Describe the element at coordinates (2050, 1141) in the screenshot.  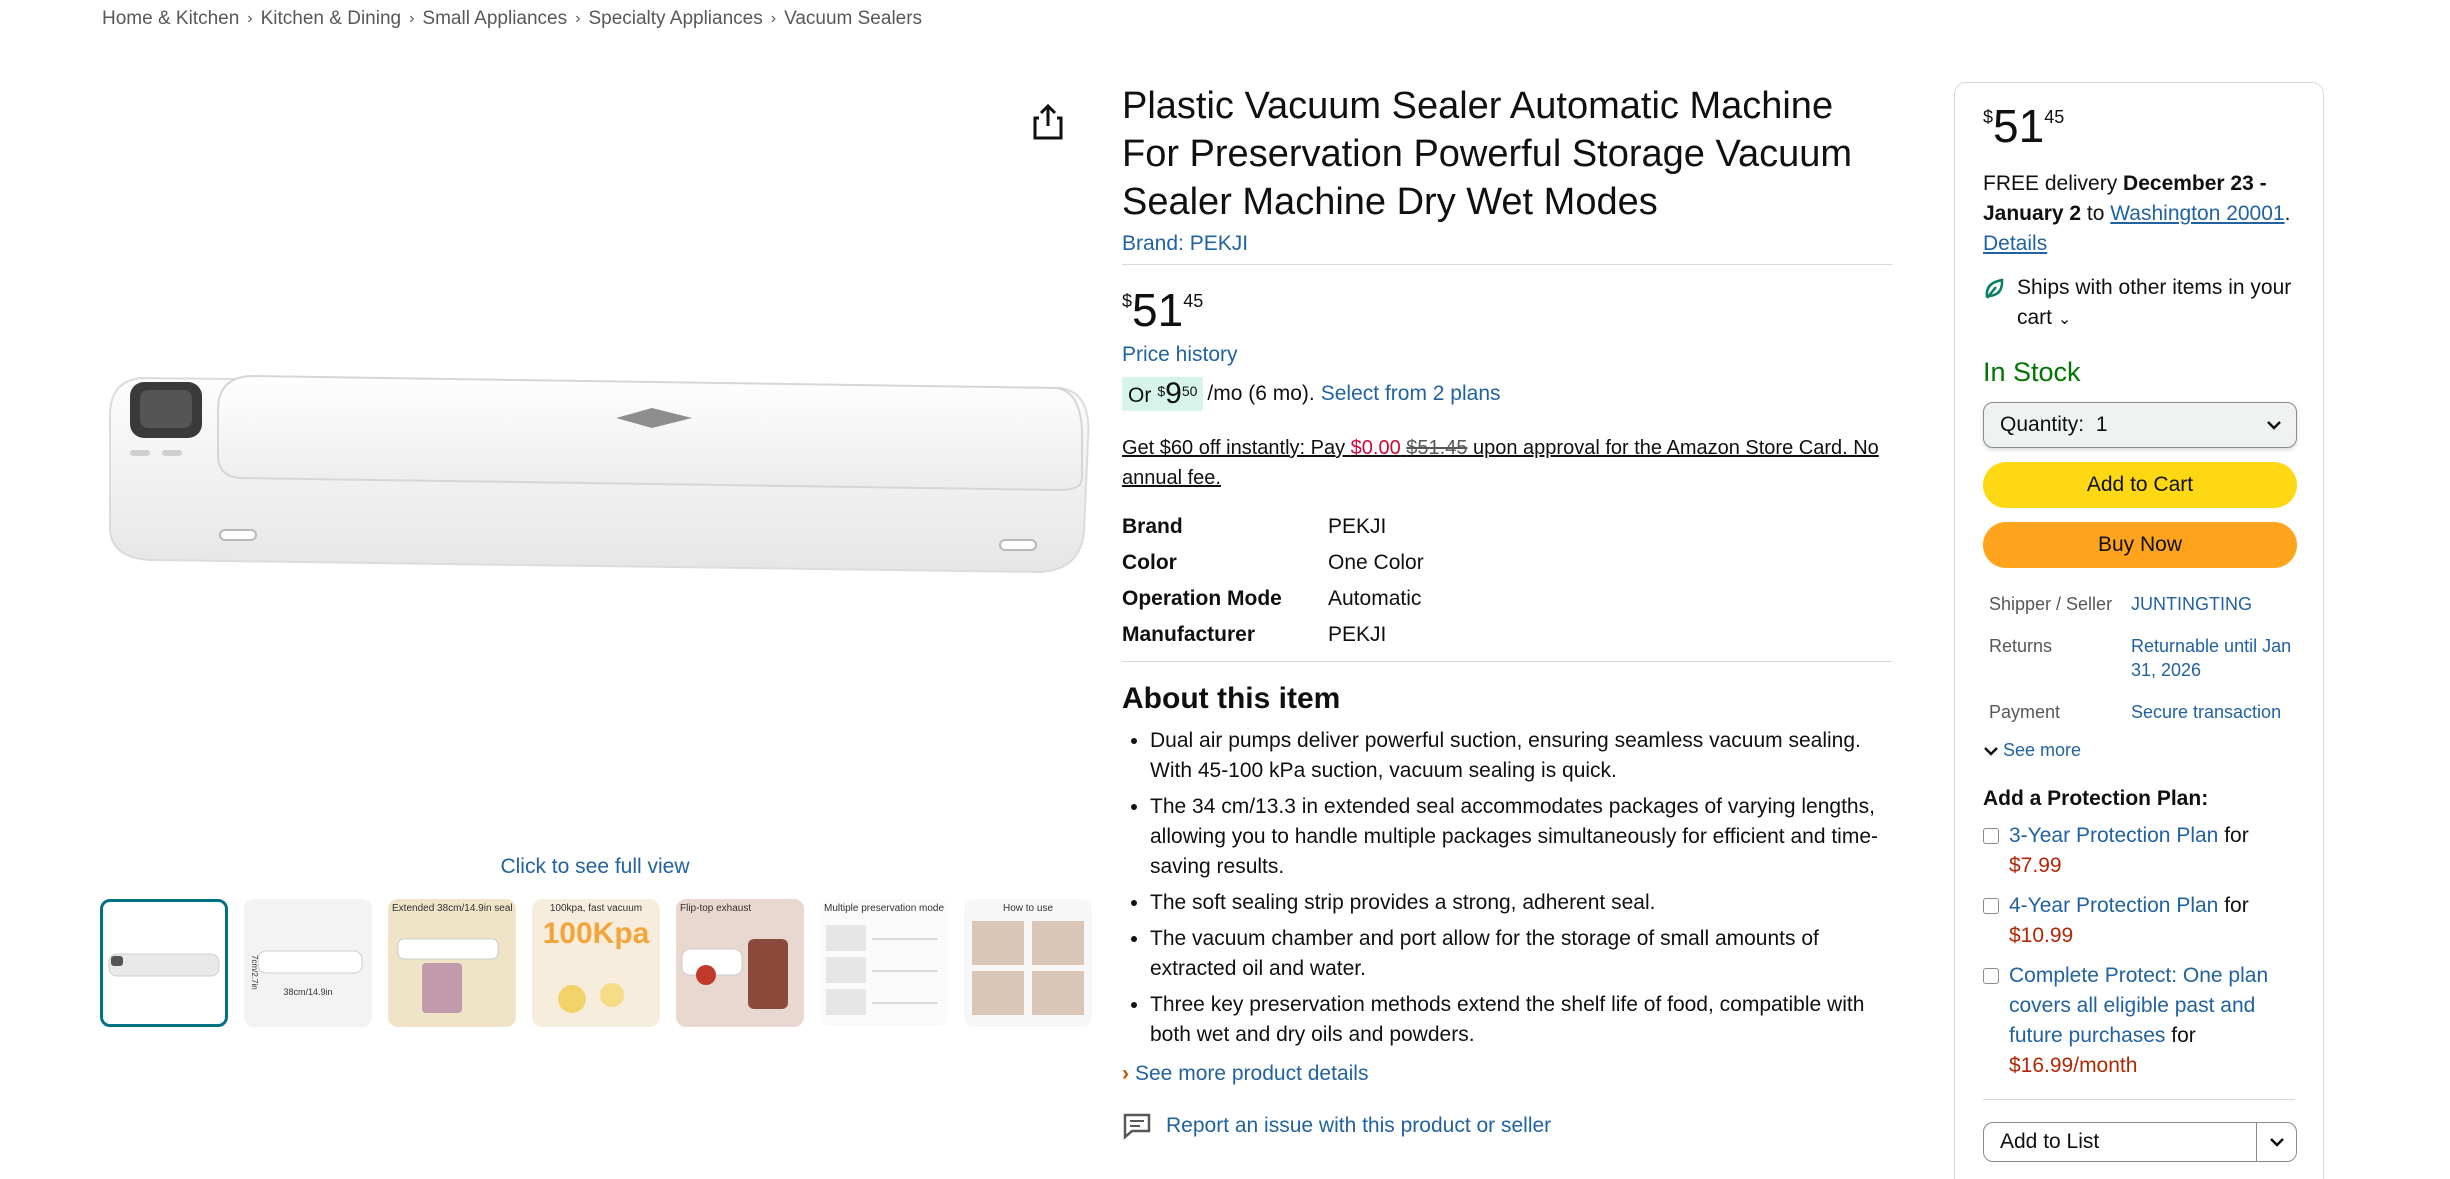
I see `add-to-list-label: Add to List` at that location.